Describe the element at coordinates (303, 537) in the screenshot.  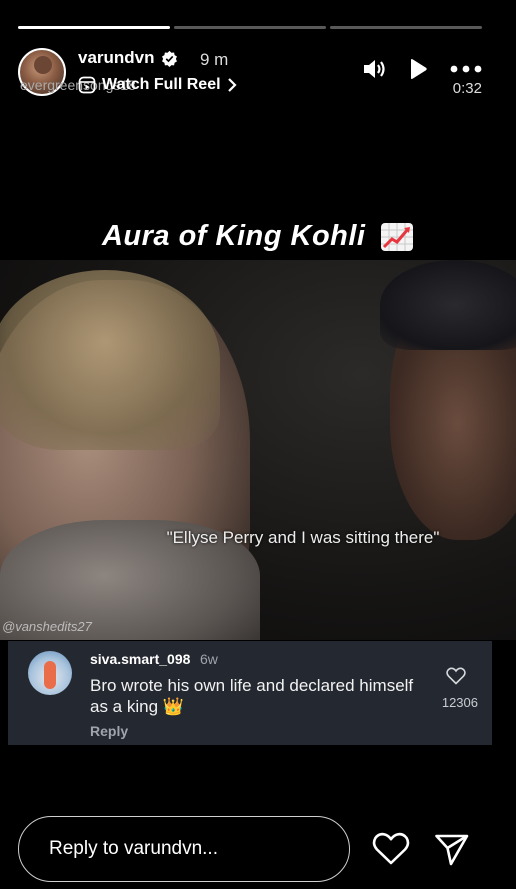
I see `video-subtitle: "Ellyse Perry and I was sitting there"` at that location.